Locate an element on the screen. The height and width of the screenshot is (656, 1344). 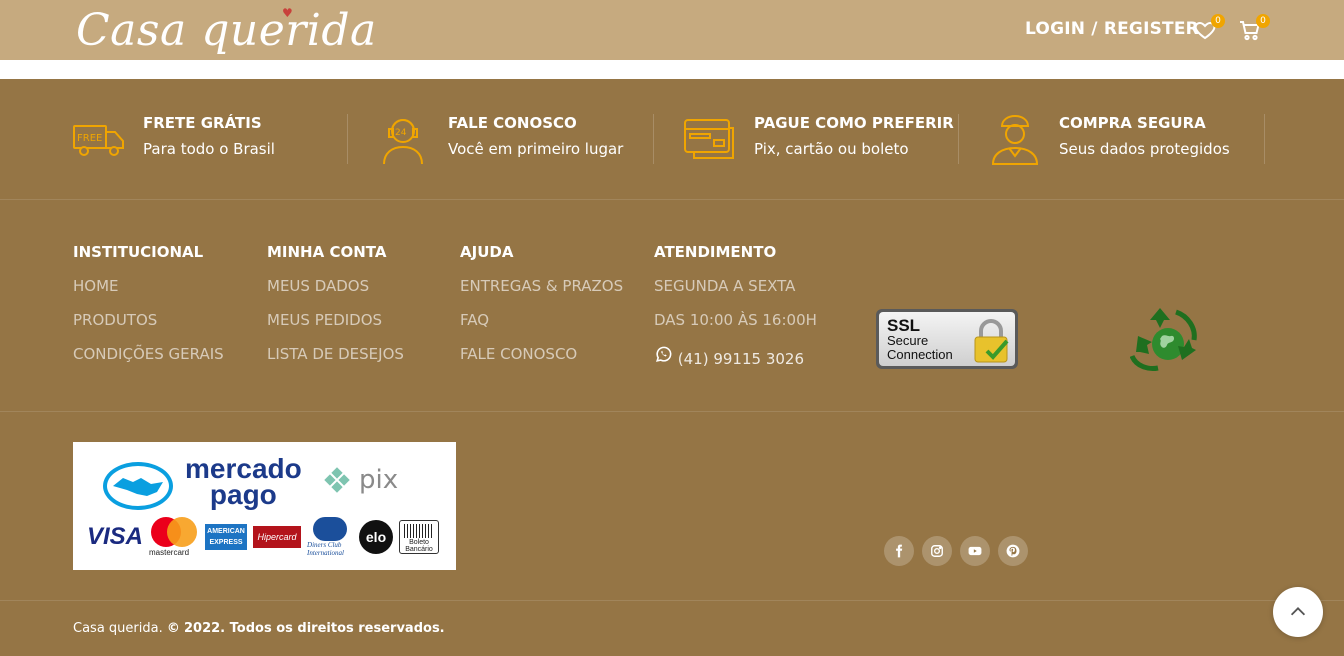
footer-link-meus-pedidos: MEUS PEDIDOS is located at coordinates (335, 328).